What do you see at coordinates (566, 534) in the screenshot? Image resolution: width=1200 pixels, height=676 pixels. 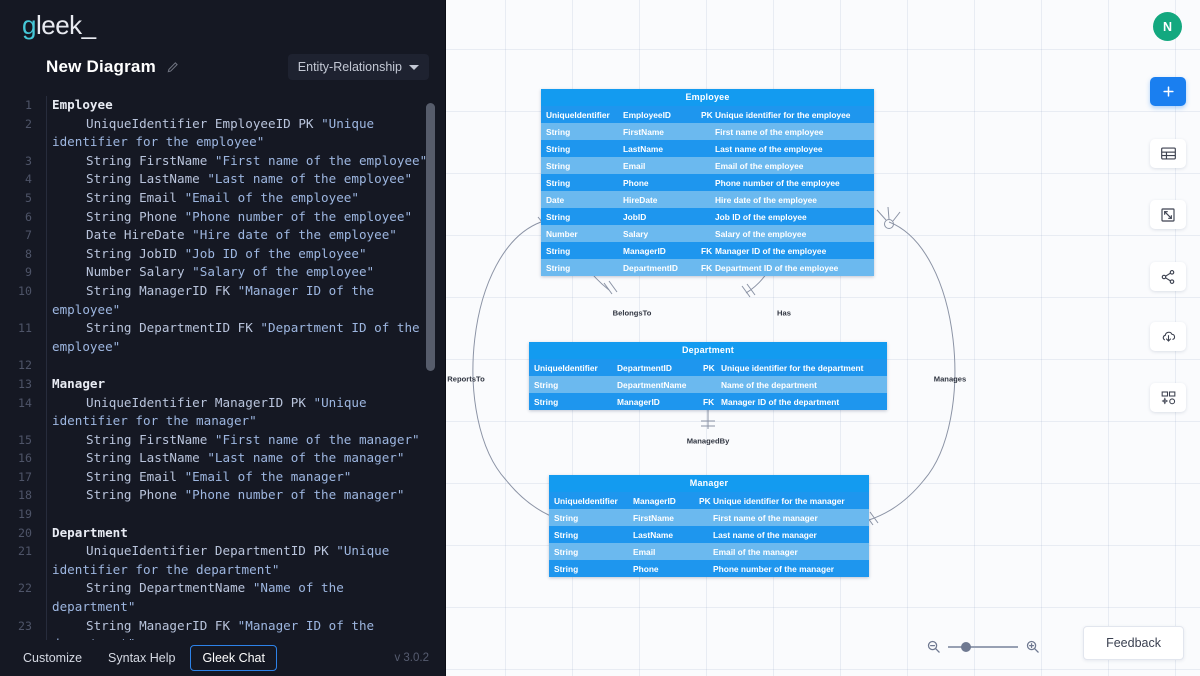 I see `er-cell-type: String` at bounding box center [566, 534].